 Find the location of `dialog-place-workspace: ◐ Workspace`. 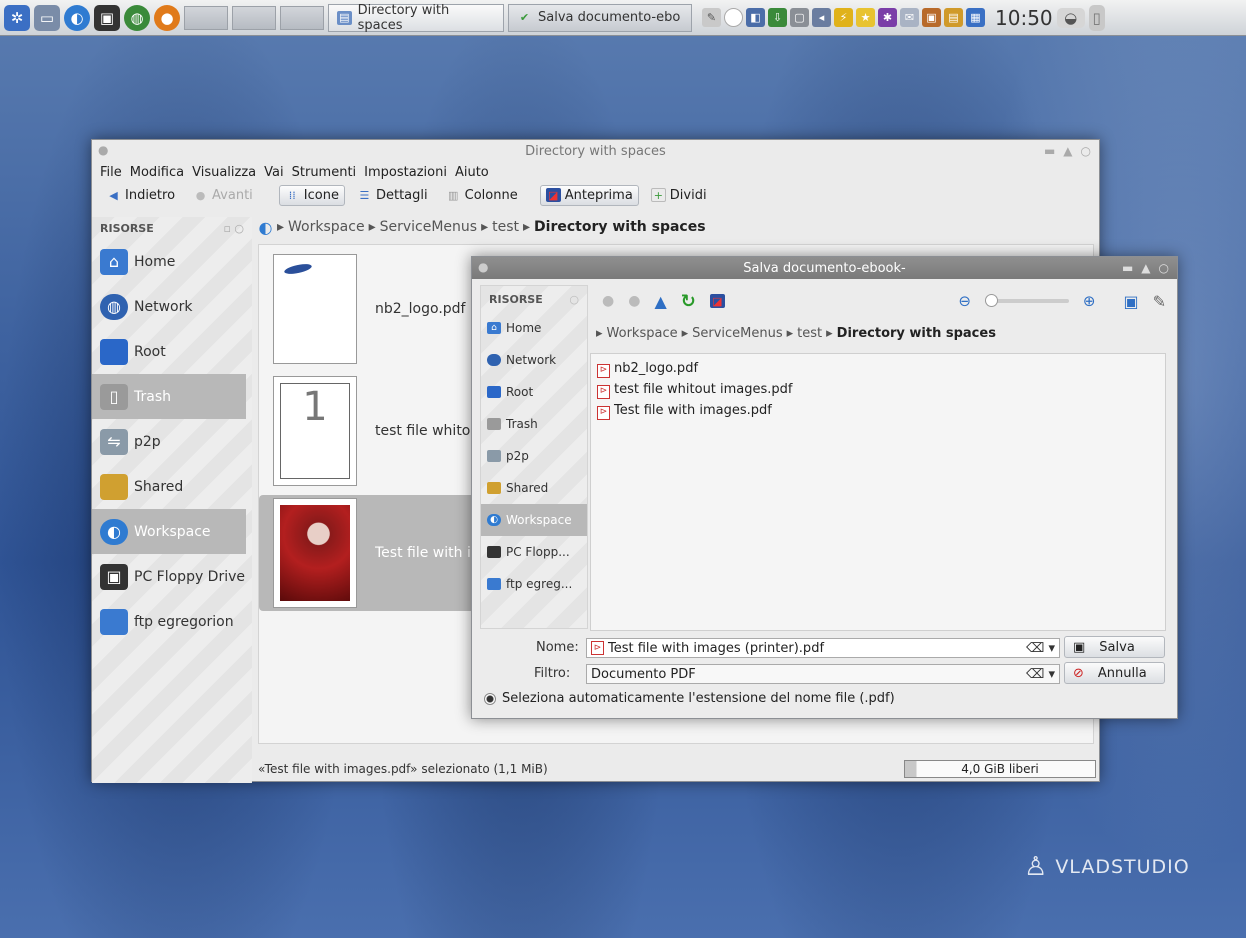

dialog-place-workspace: ◐ Workspace is located at coordinates (534, 520).